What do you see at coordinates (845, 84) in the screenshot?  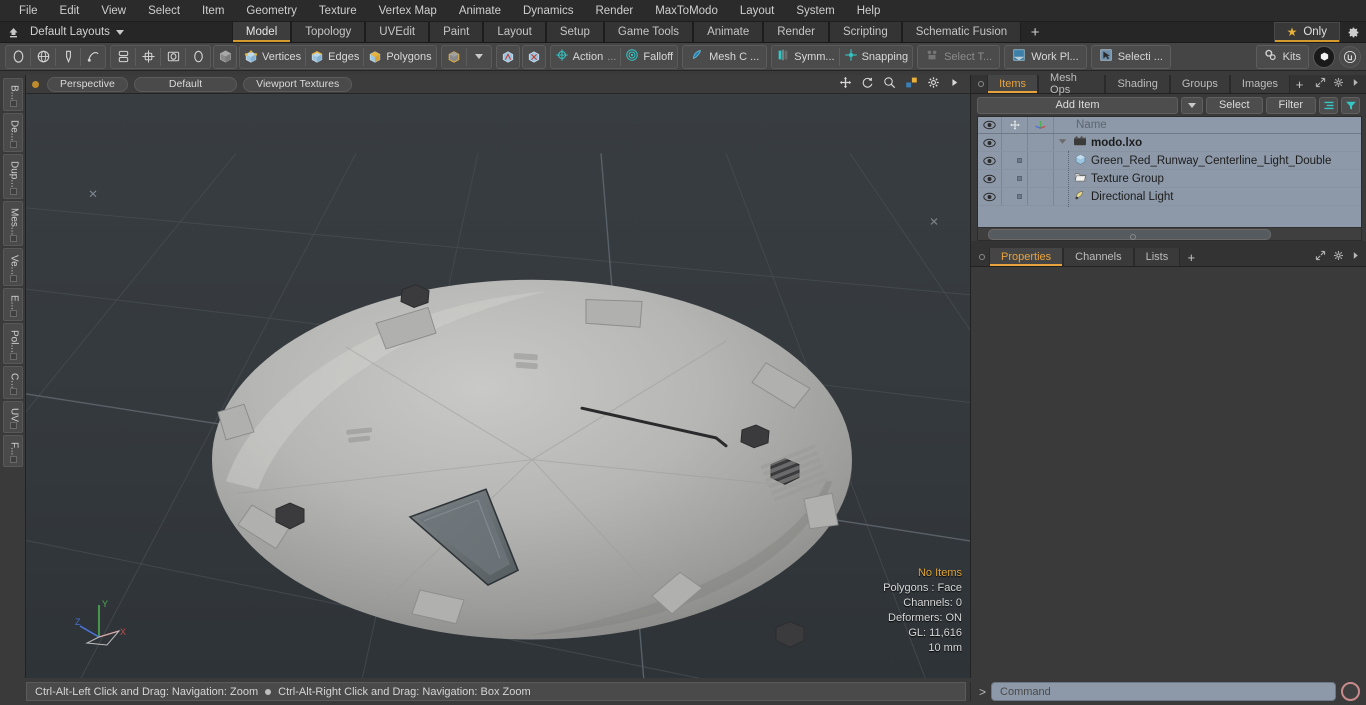 I see `pan-icon` at bounding box center [845, 84].